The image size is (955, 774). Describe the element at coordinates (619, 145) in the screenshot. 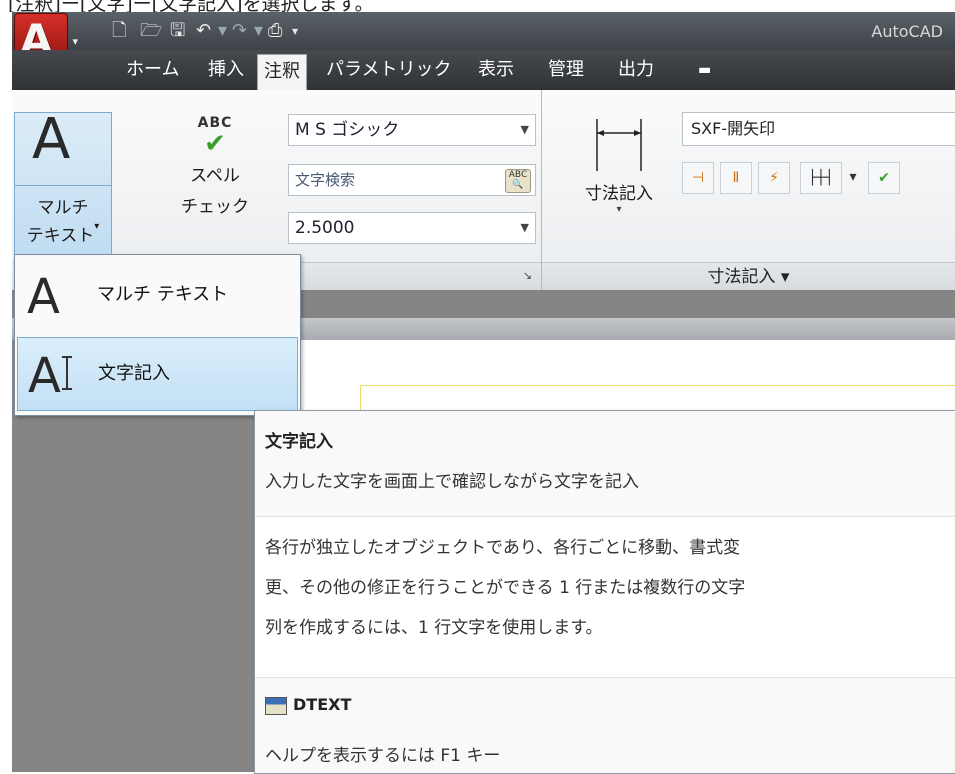

I see `linear-dimension-icon` at that location.